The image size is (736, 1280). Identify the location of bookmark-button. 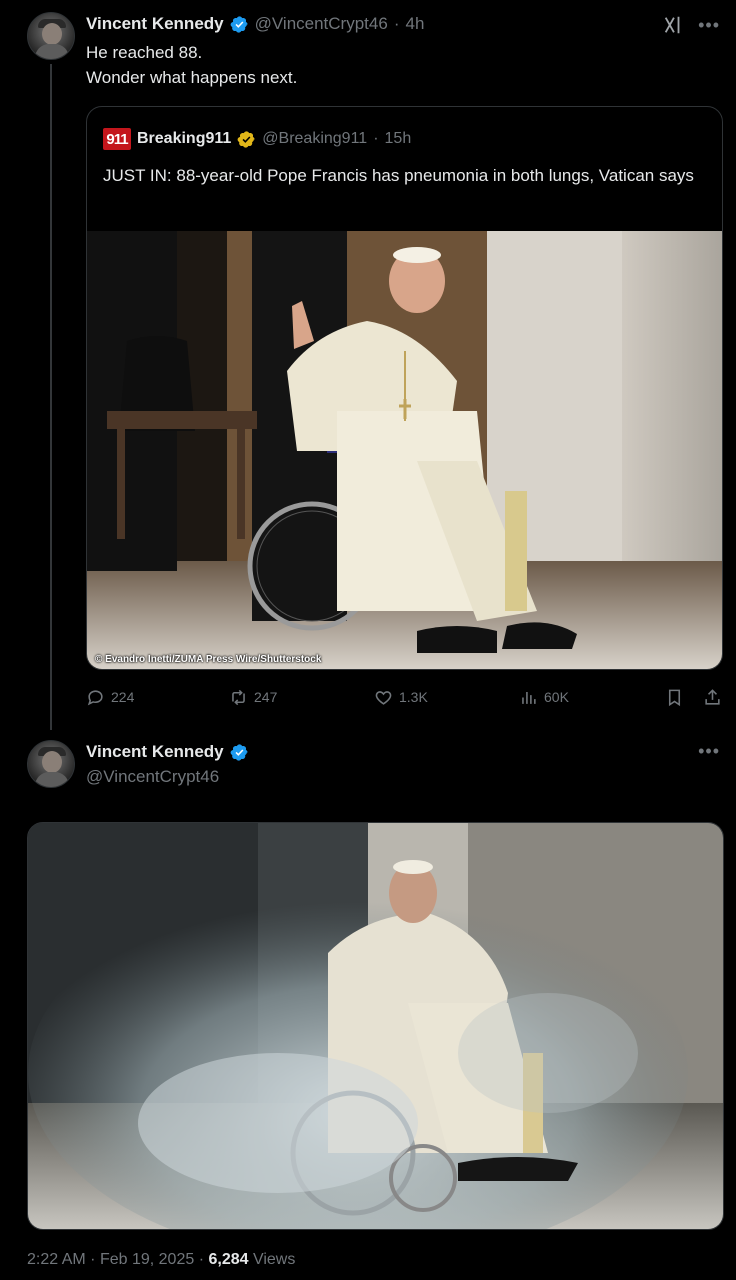
(674, 697).